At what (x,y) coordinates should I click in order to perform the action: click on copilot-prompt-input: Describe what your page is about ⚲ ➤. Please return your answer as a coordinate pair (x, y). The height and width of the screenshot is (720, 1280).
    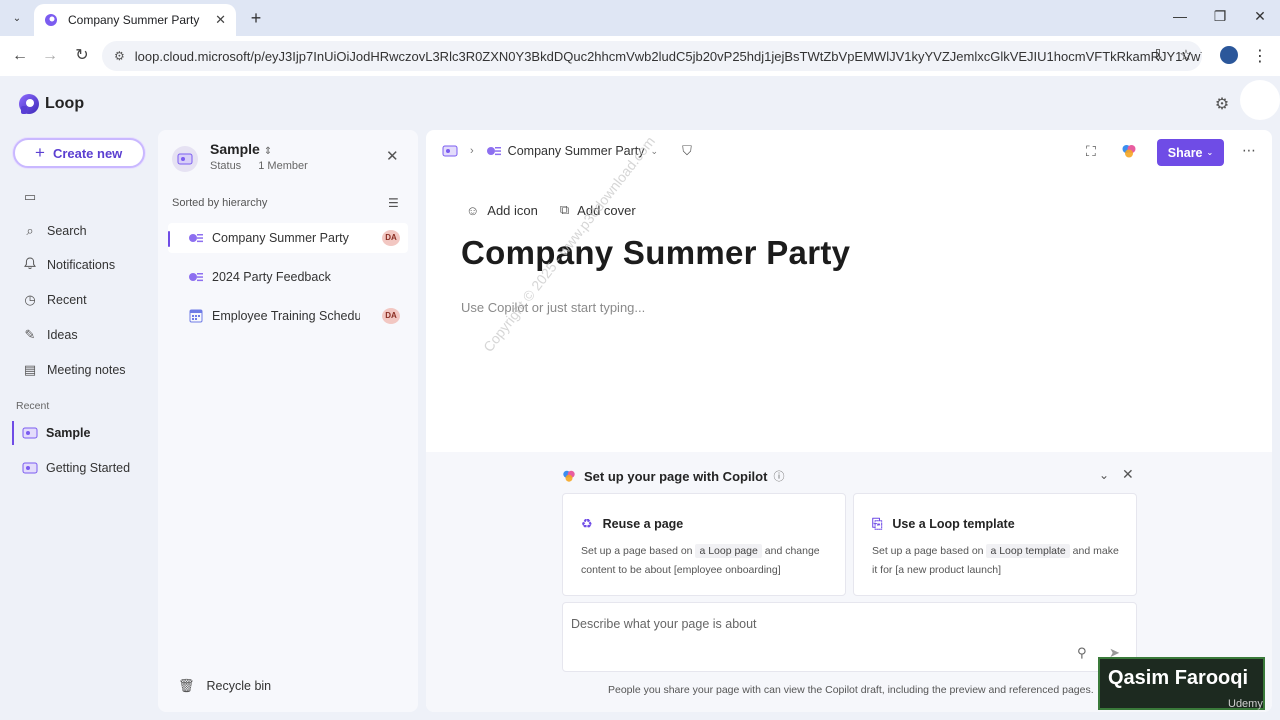
    Looking at the image, I should click on (849, 637).